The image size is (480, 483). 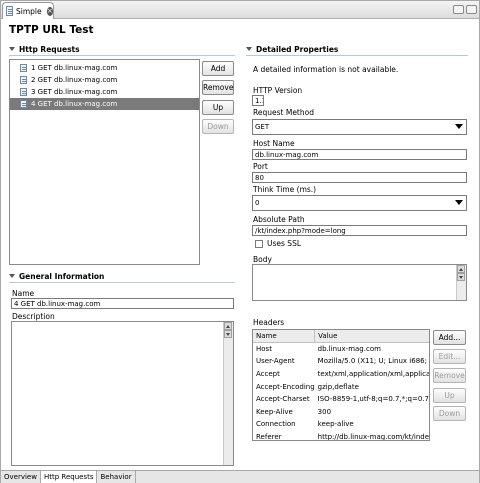 I want to click on http-version-label: HTTP Version, so click(x=278, y=90).